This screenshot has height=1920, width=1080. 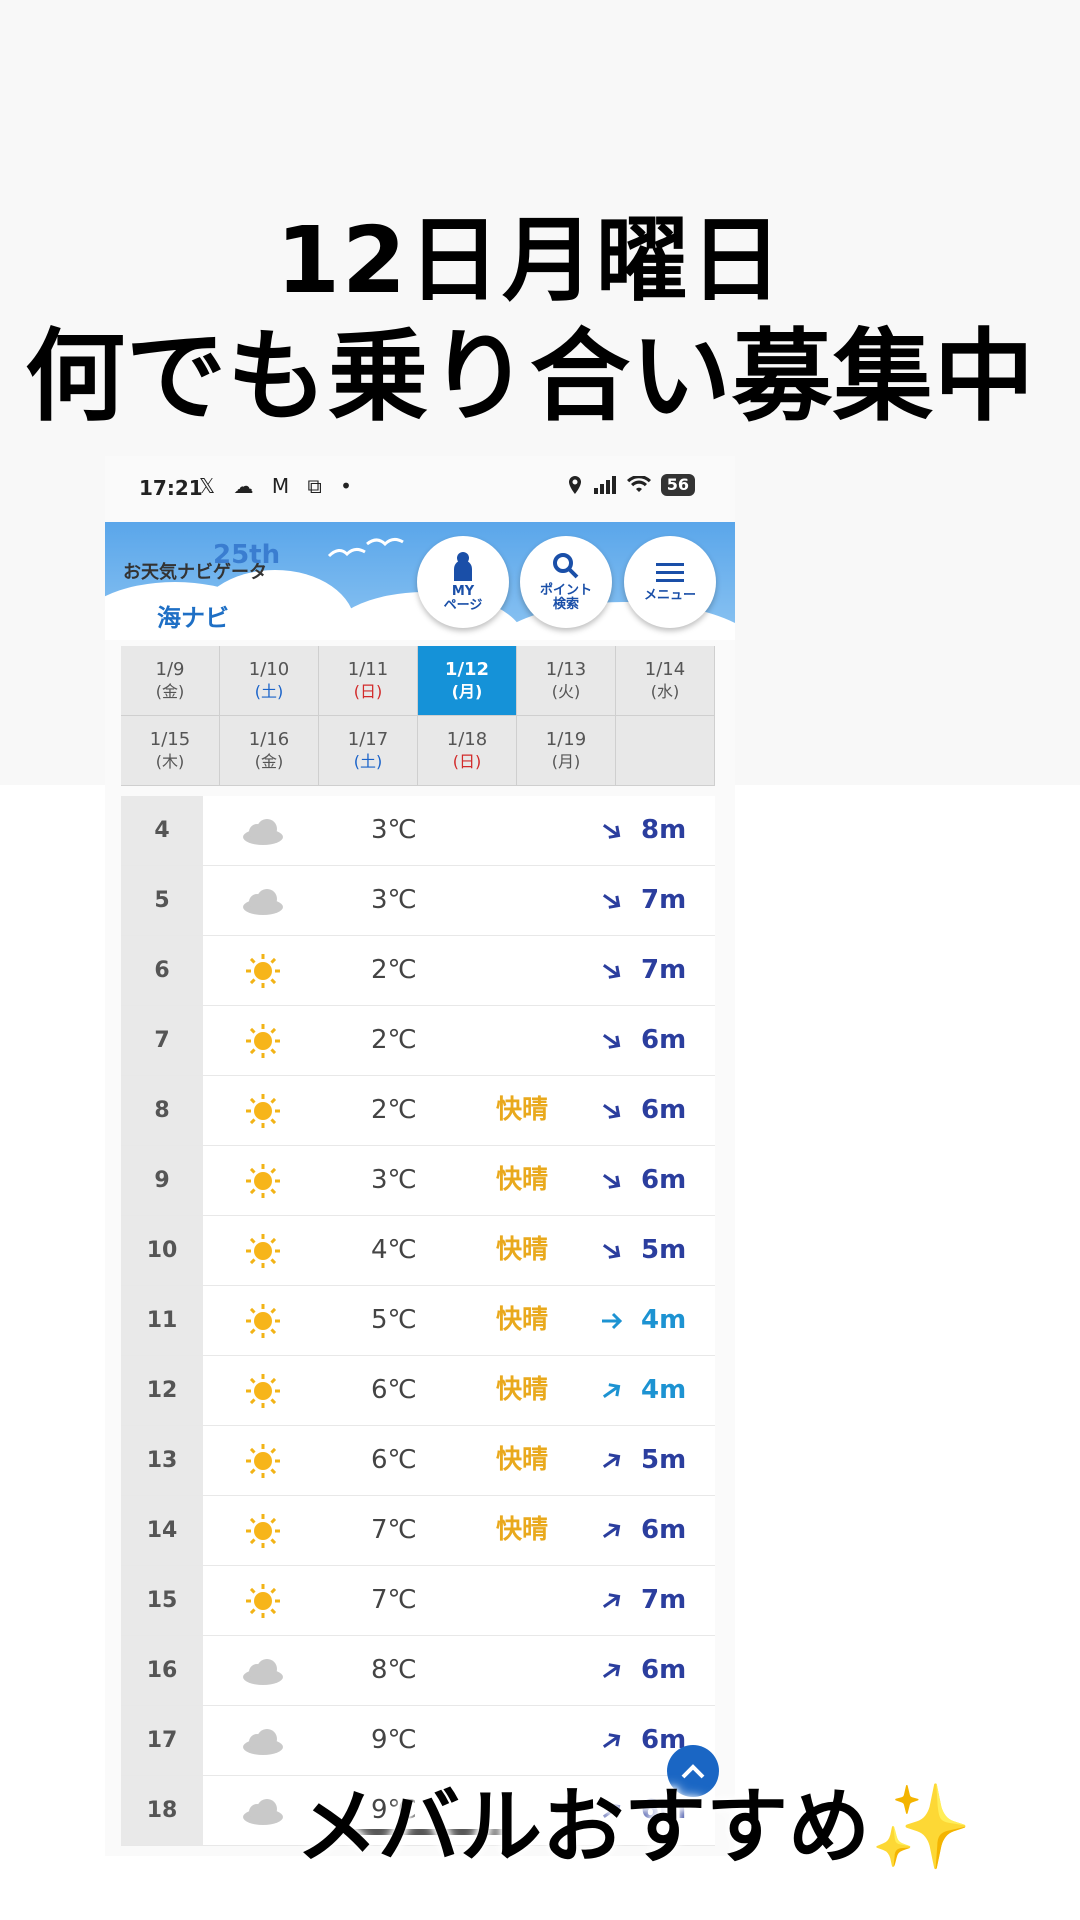 I want to click on date-tab: 1/10 (土), so click(x=269, y=681).